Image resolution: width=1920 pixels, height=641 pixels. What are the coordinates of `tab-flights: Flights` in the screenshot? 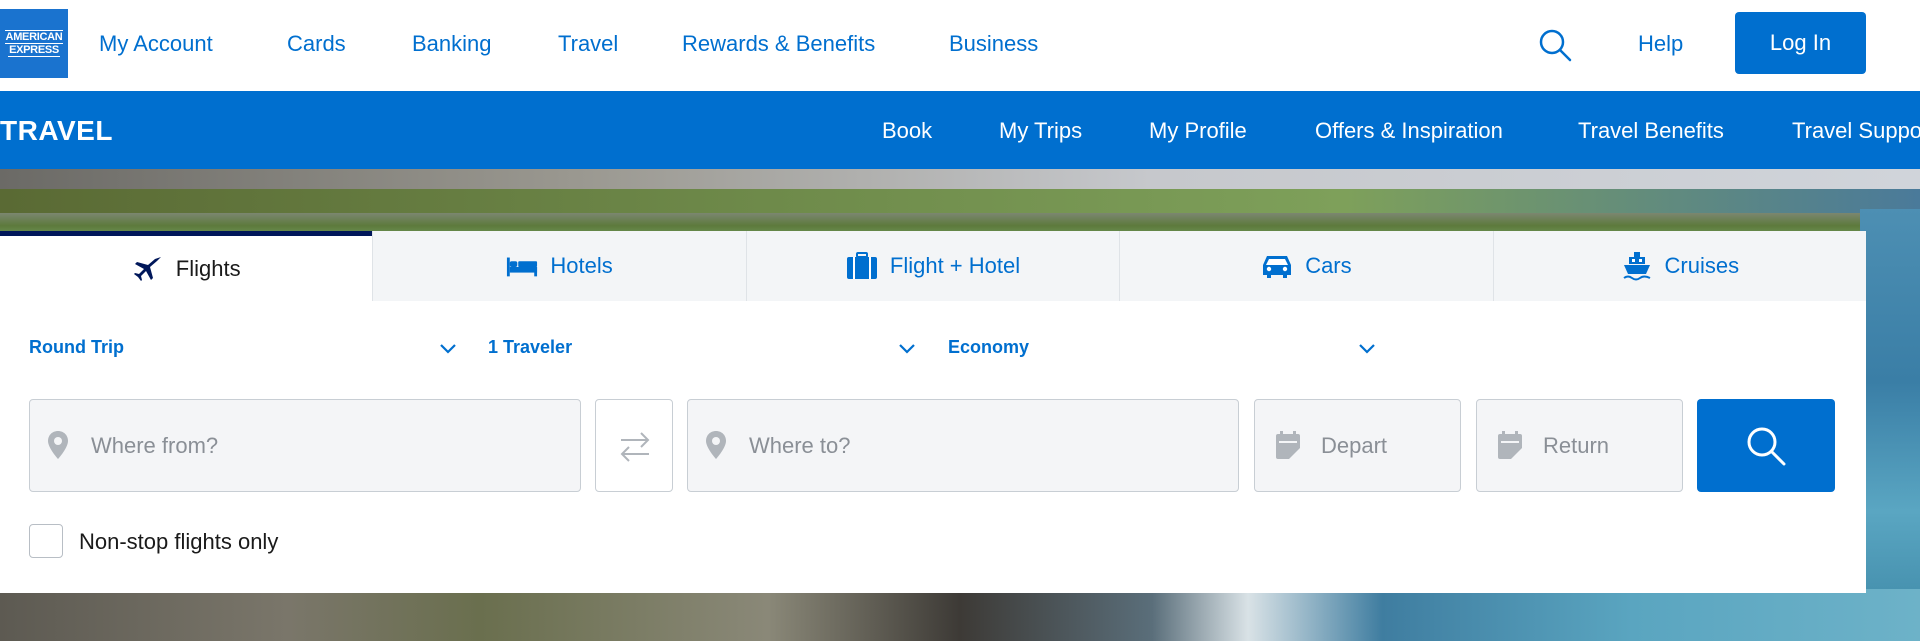 It's located at (186, 266).